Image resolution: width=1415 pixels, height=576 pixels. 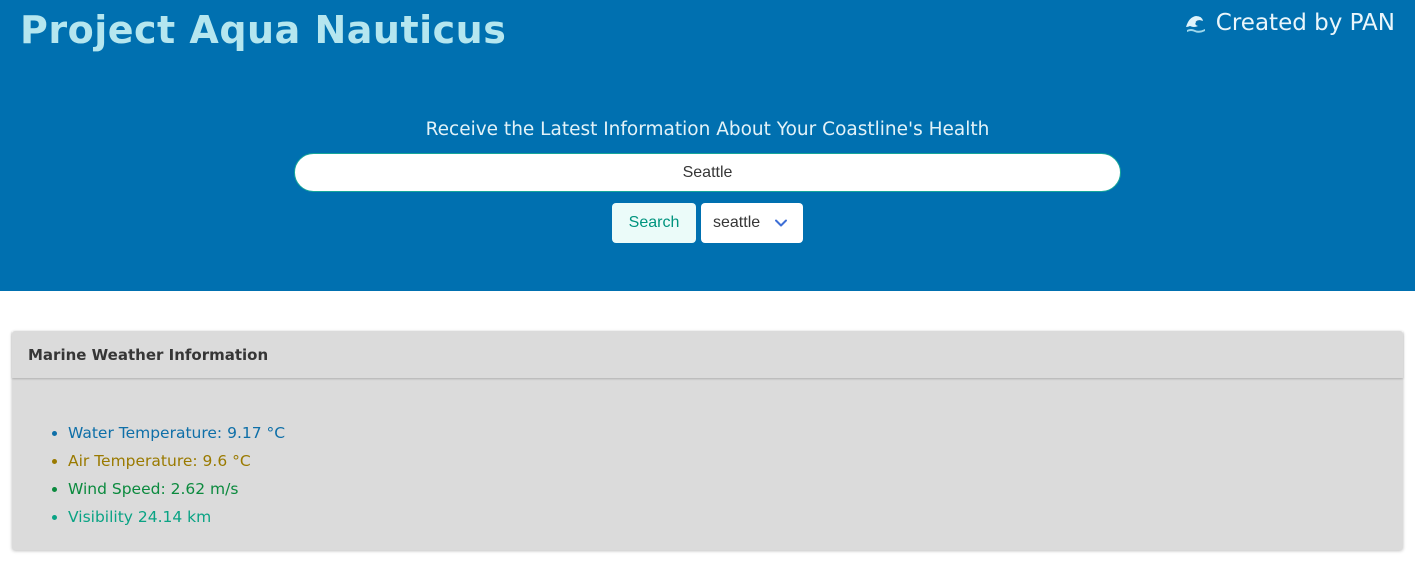 What do you see at coordinates (654, 223) in the screenshot?
I see `search-button: Search` at bounding box center [654, 223].